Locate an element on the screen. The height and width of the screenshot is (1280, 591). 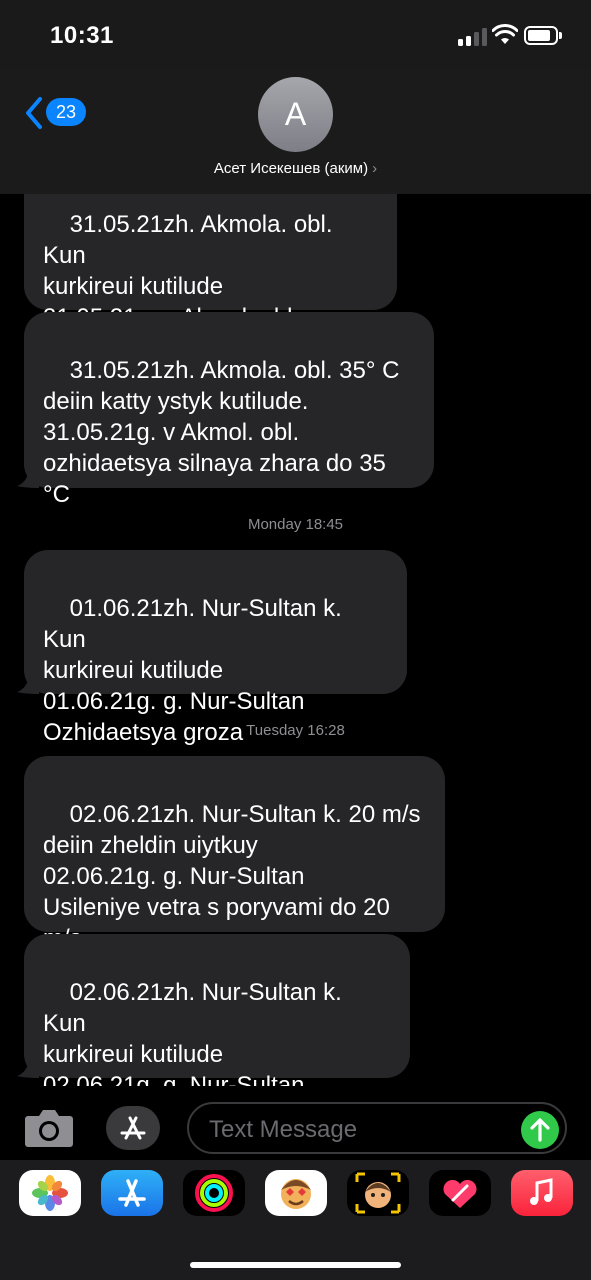
arrow-up-icon is located at coordinates (540, 1130).